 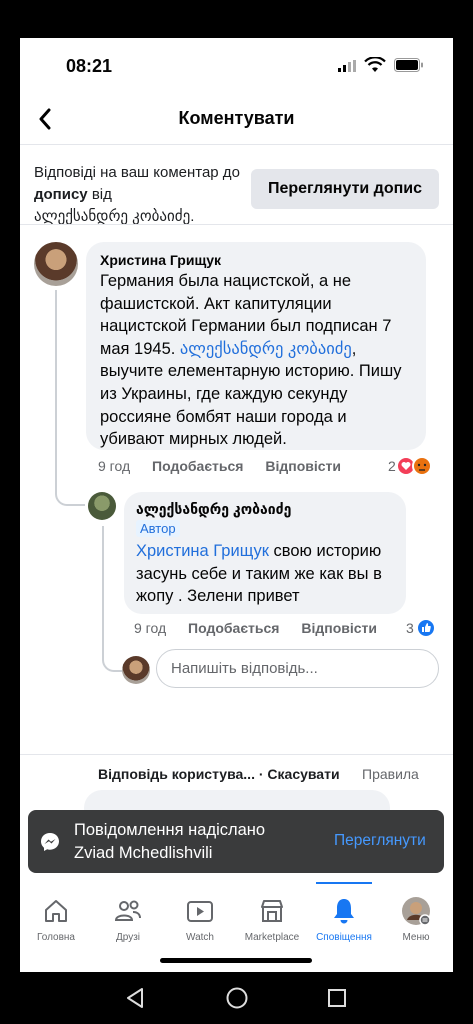 I want to click on android-nav-bar, so click(x=236, y=998).